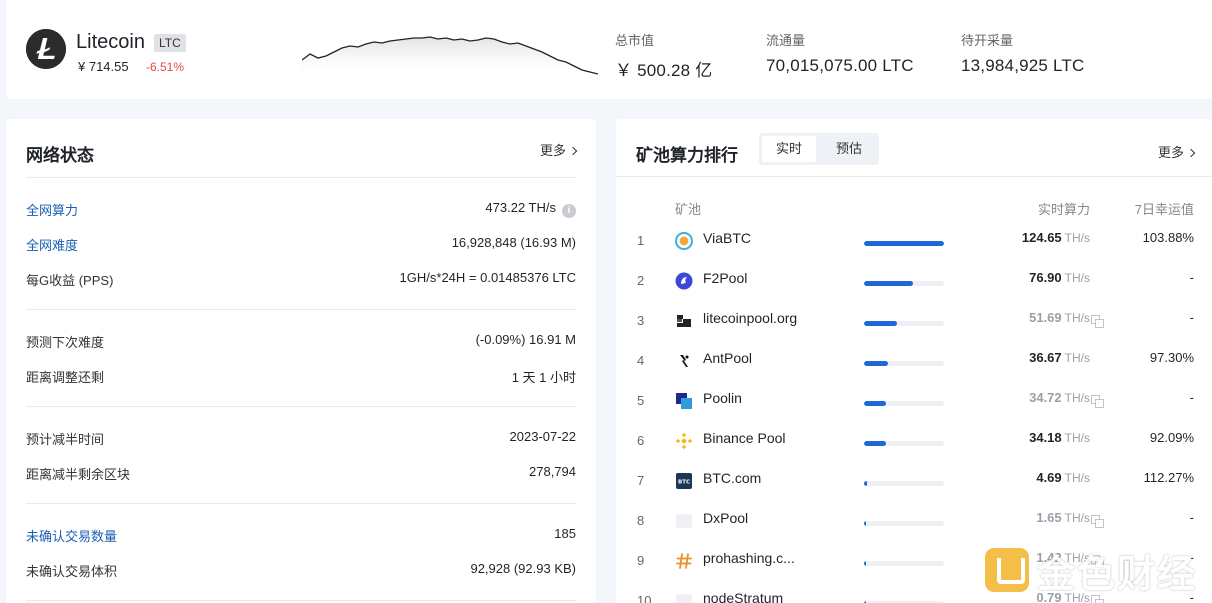  I want to click on pool-name-link: Poolin, so click(722, 398).